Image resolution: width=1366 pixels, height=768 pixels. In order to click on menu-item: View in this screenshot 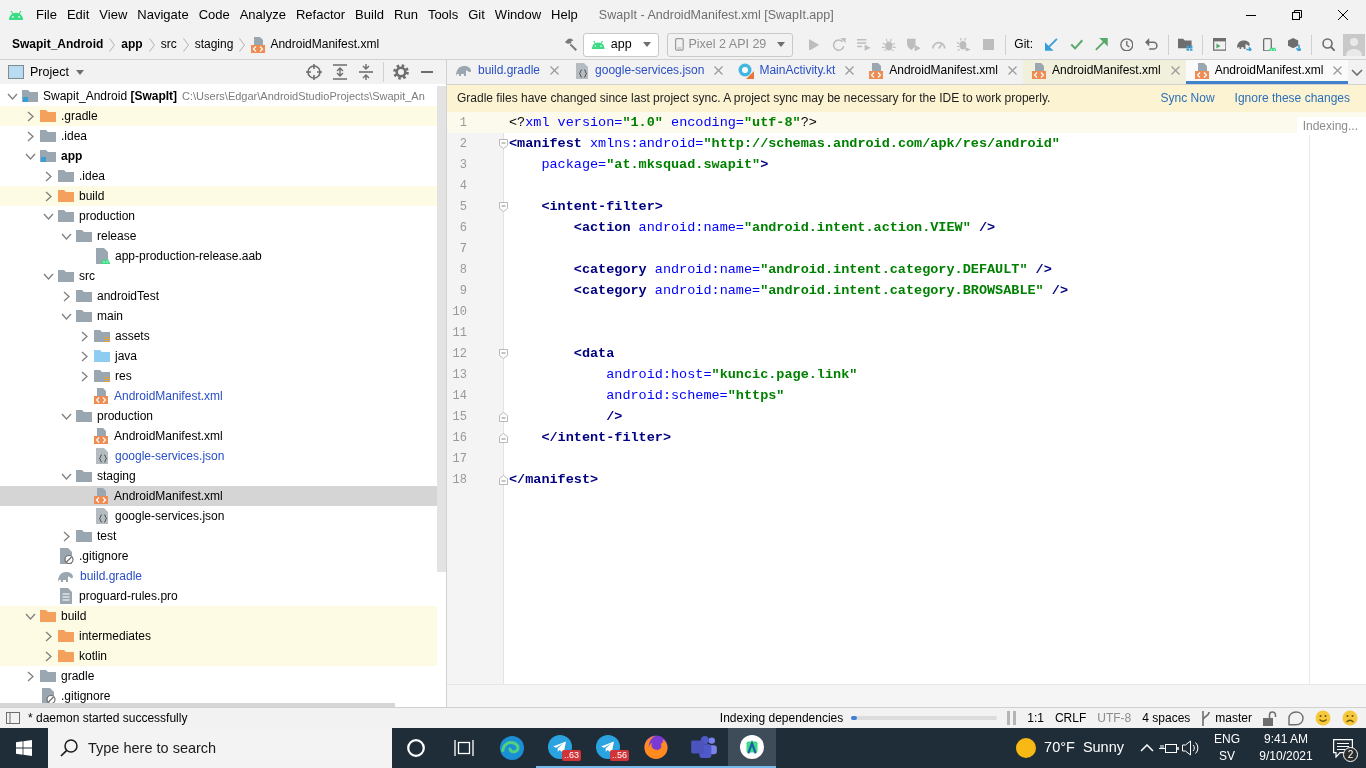, I will do `click(113, 15)`.